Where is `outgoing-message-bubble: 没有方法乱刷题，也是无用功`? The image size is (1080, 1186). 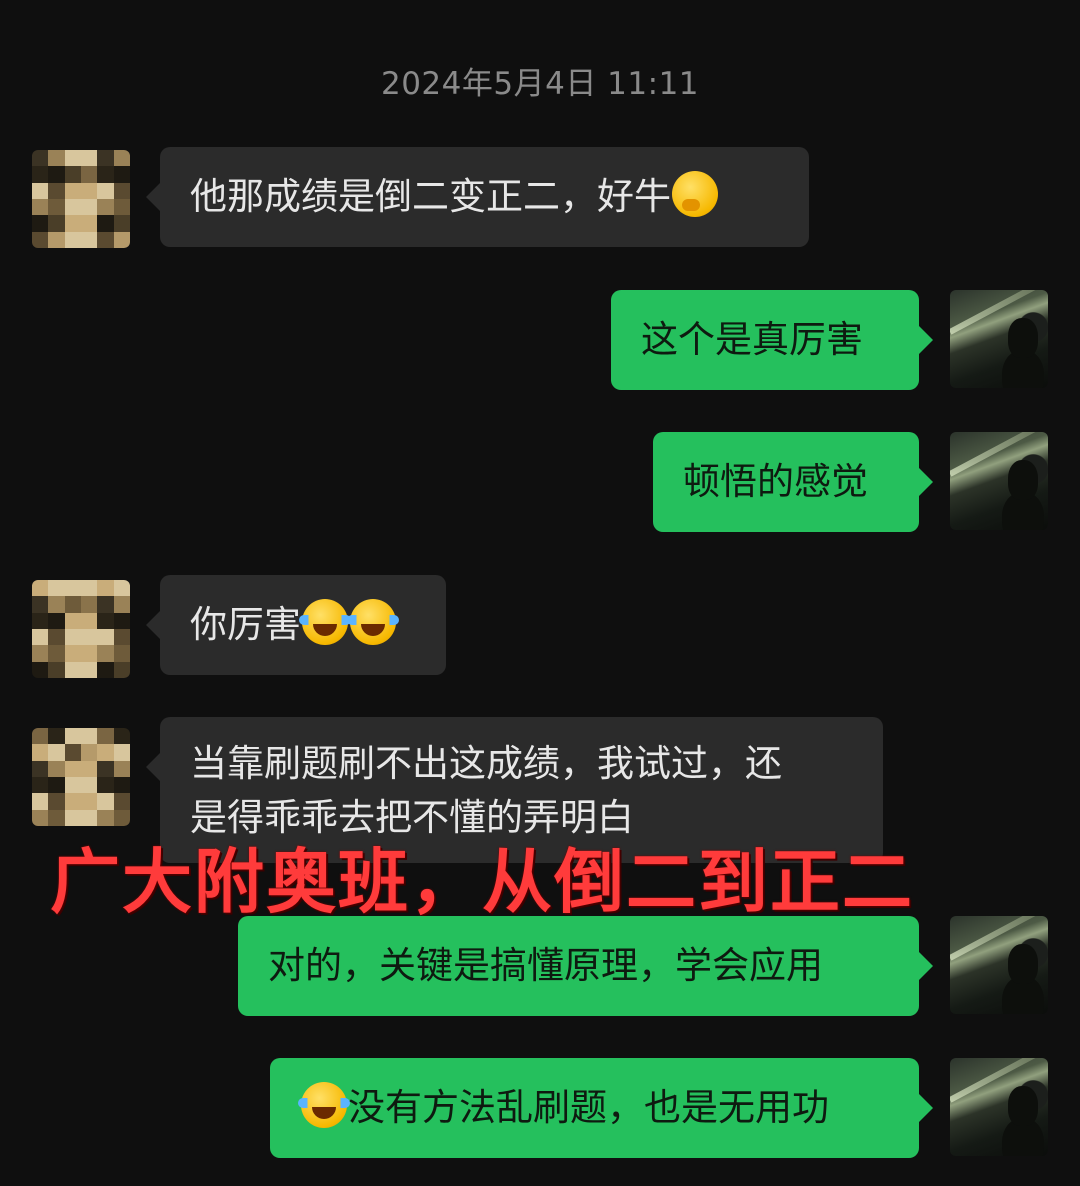 outgoing-message-bubble: 没有方法乱刷题，也是无用功 is located at coordinates (601, 1108).